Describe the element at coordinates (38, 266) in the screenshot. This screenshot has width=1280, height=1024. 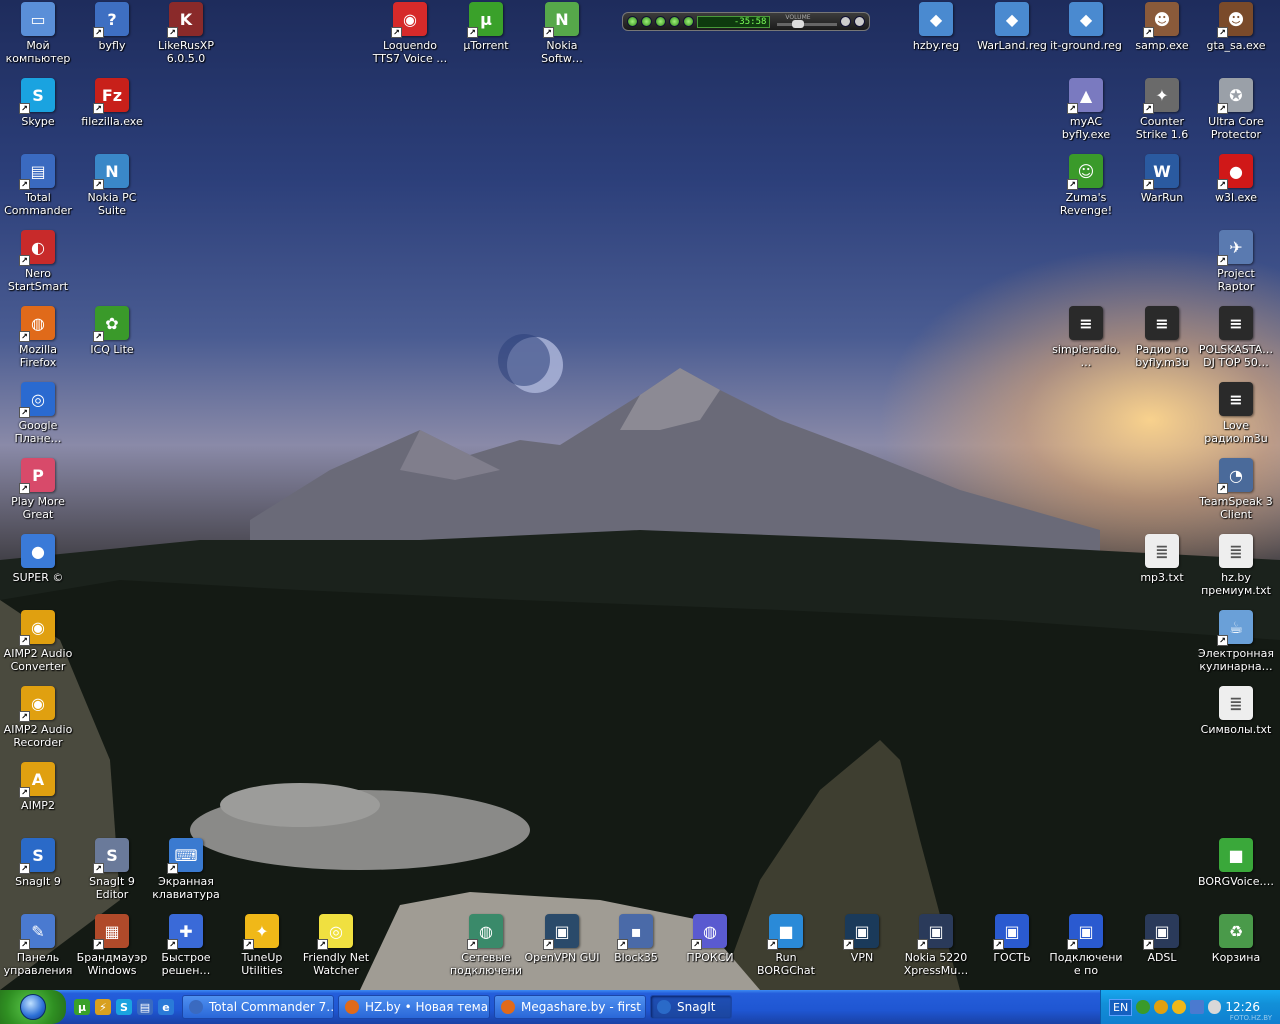
I see `desktop-icon-nero: ◐ ↗ Nero StartSmart` at that location.